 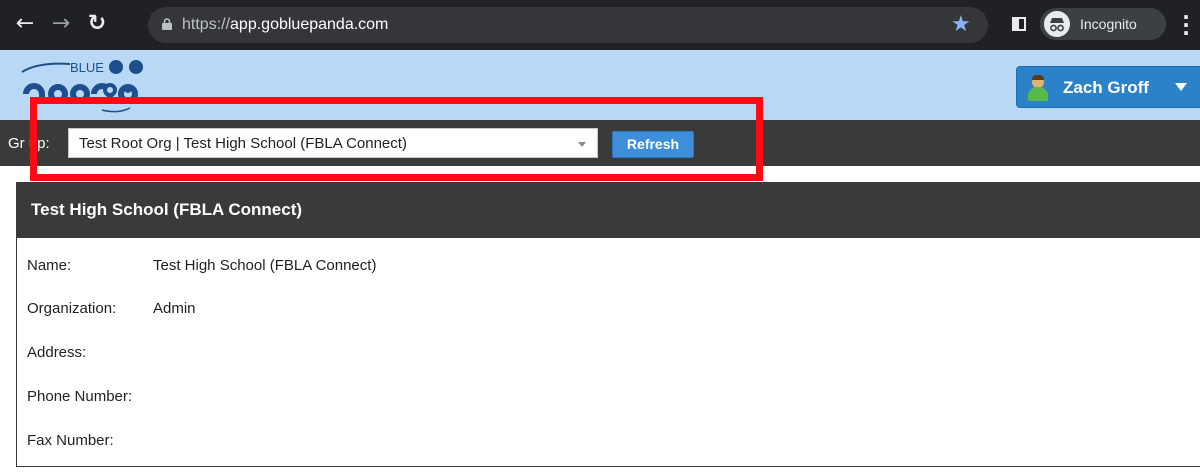 I want to click on panel-title: Test High School (FBLA Connect), so click(x=167, y=209).